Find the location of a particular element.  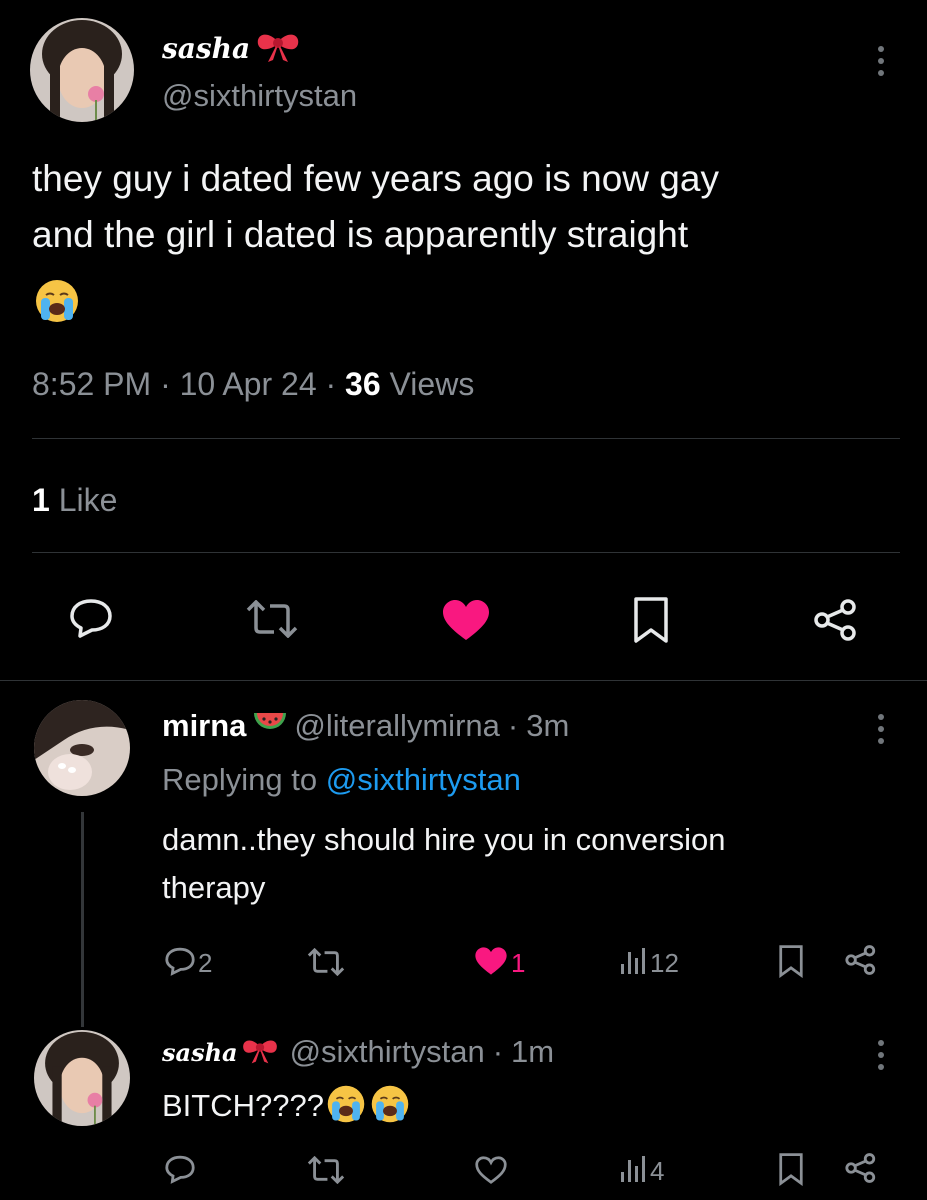

views-count: 36 is located at coordinates (363, 384).